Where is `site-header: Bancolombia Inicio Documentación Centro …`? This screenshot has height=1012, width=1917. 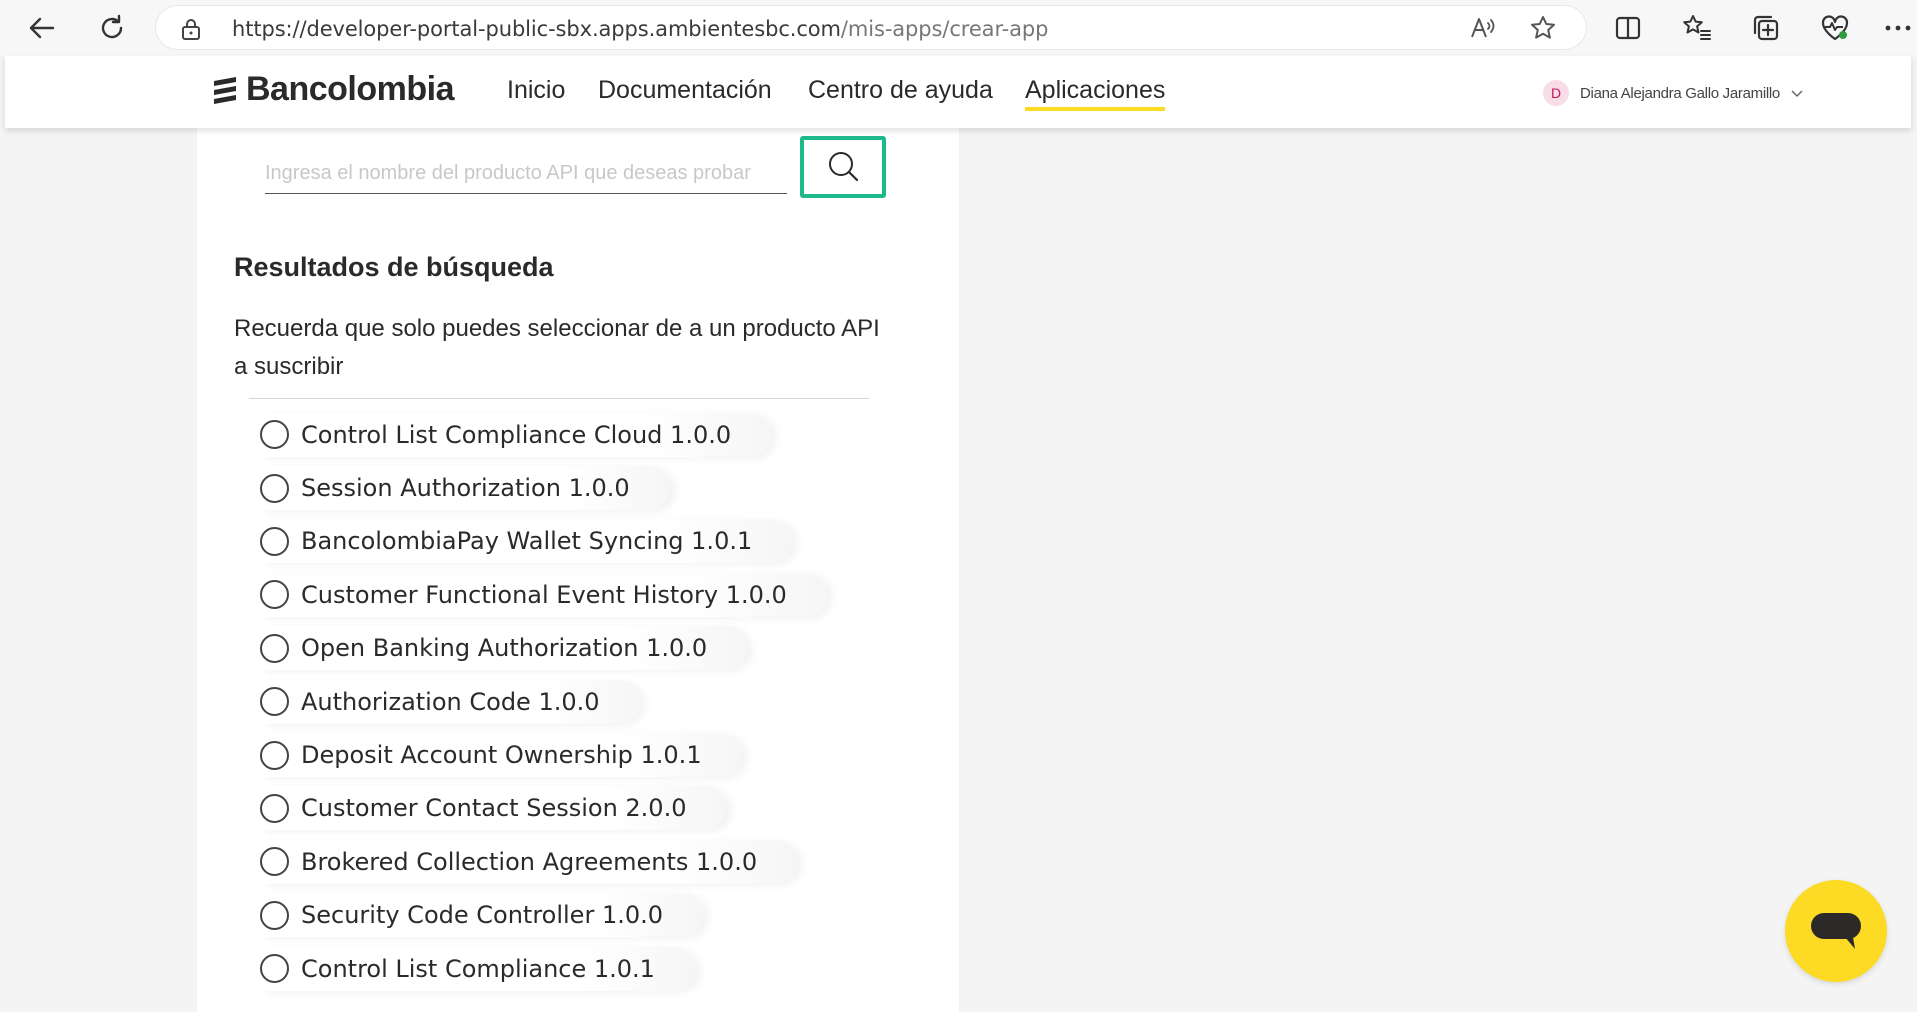
site-header: Bancolombia Inicio Documentación Centro … is located at coordinates (958, 92).